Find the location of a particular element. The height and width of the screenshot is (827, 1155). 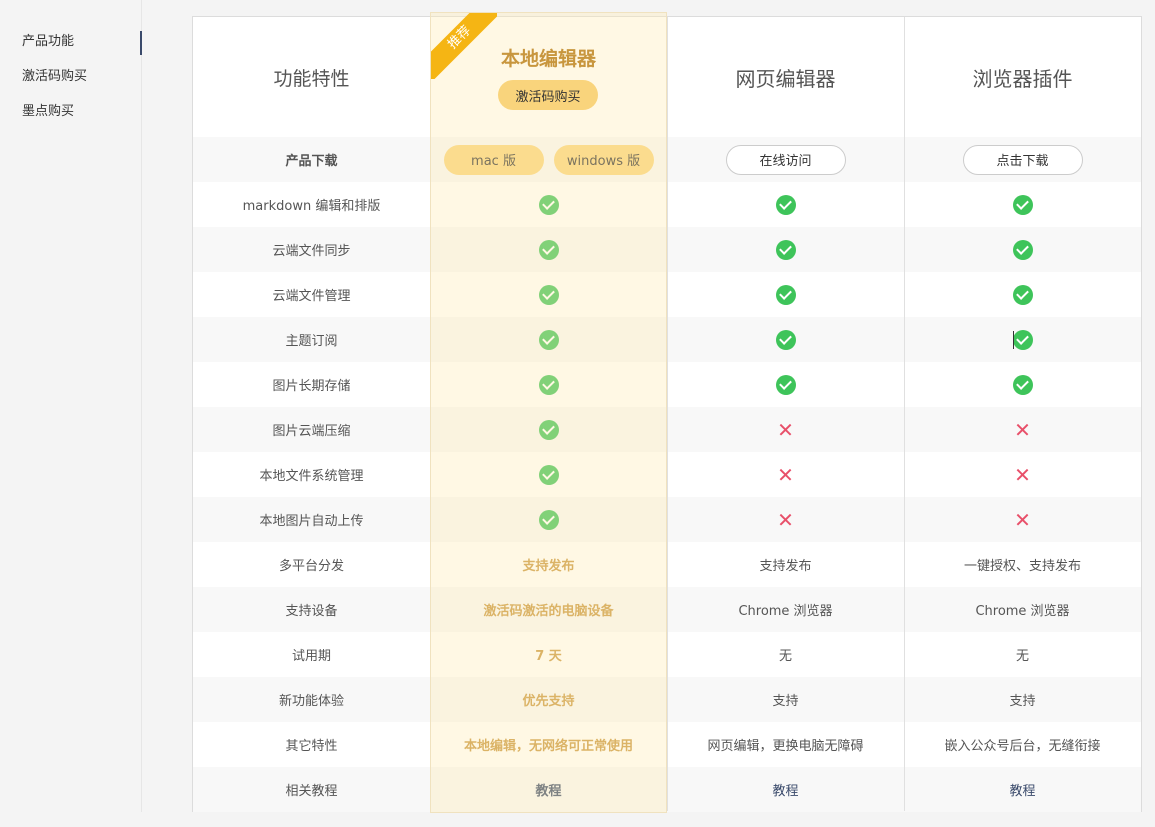

web-value-cell: 无 is located at coordinates (785, 656).